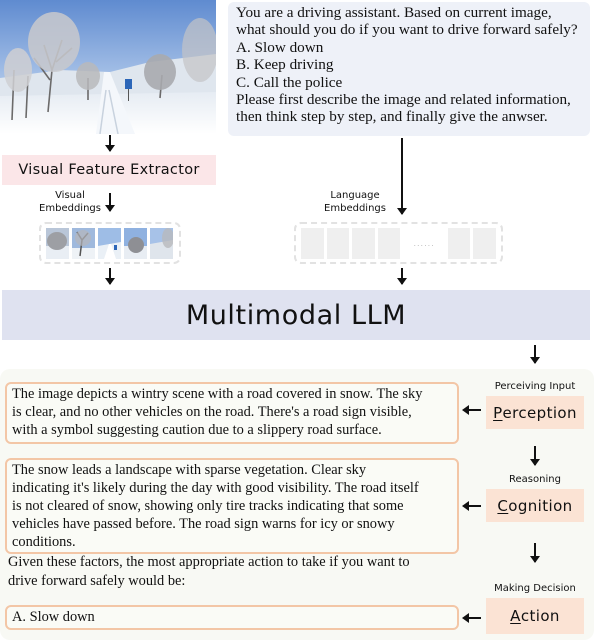 The image size is (594, 640). I want to click on stage-initial: P, so click(498, 412).